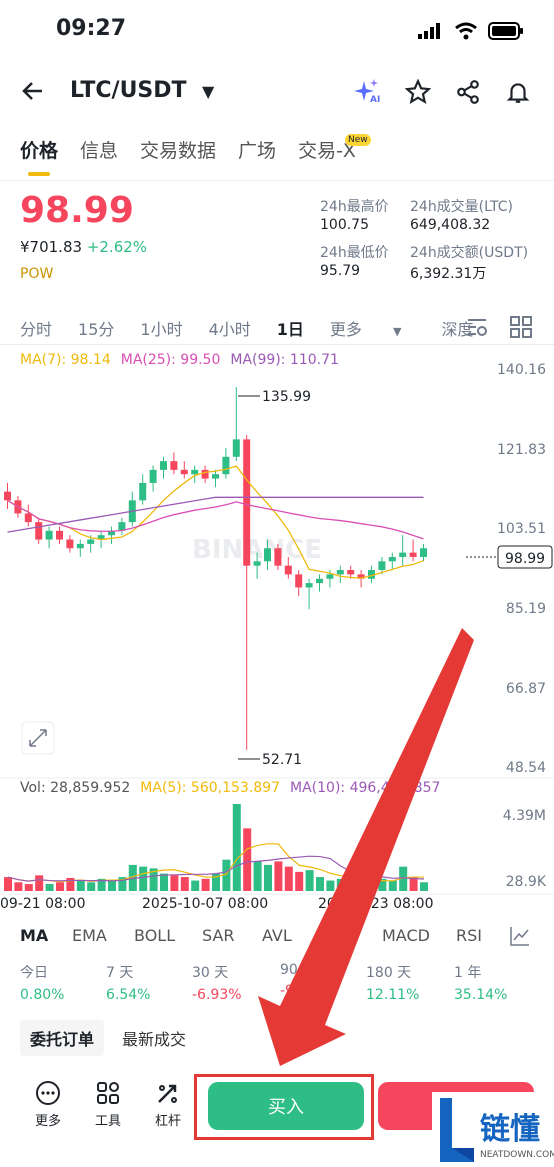 Image resolution: width=554 pixels, height=1167 pixels. Describe the element at coordinates (392, 982) in the screenshot. I see `perf-180d: 180 天 12.11%` at that location.